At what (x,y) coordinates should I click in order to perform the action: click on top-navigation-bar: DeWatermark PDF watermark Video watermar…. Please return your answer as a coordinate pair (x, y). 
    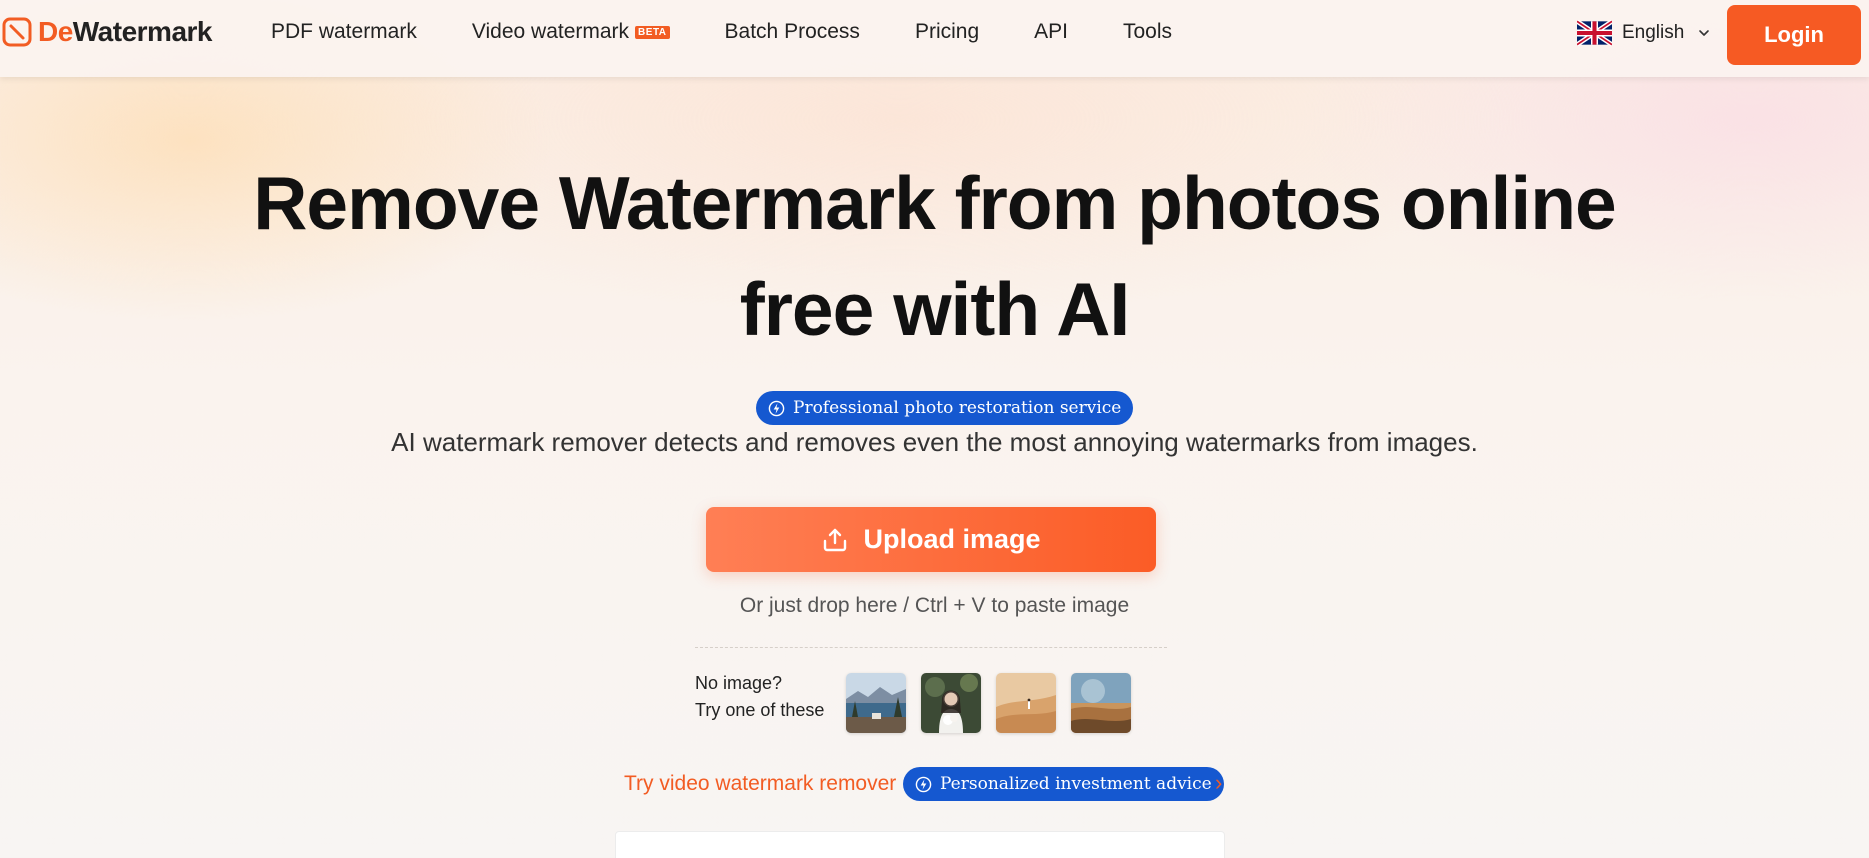
    Looking at the image, I should click on (934, 38).